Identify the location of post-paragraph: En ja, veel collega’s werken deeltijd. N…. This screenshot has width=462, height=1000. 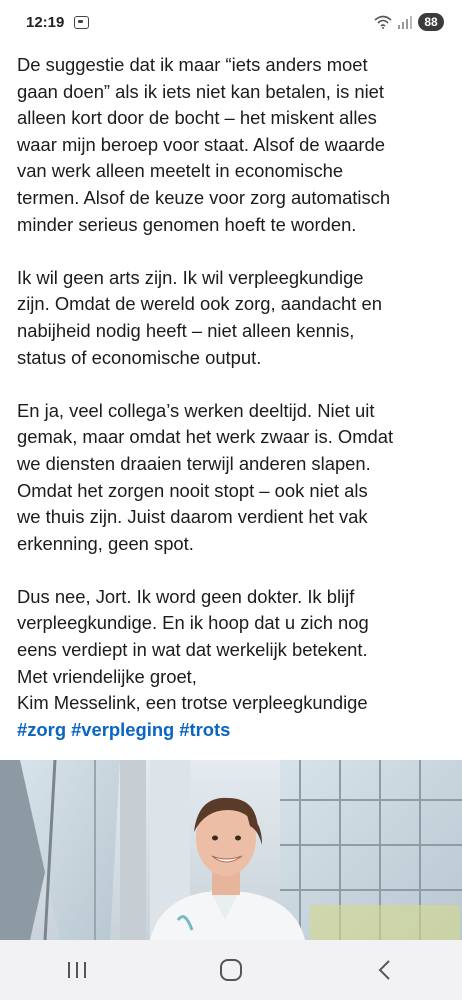
(233, 478).